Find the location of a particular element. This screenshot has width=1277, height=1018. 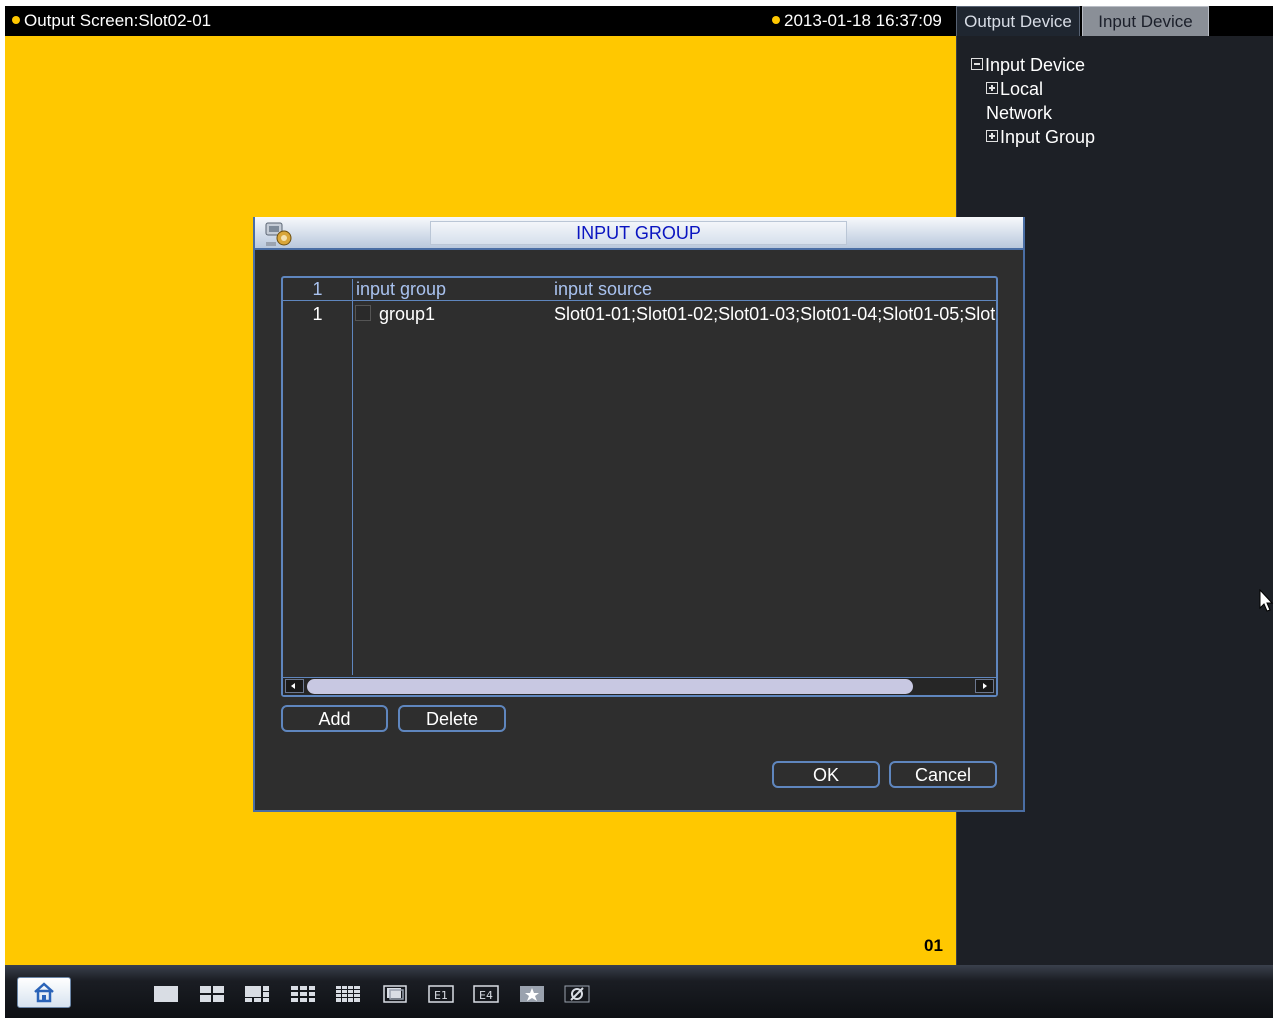

home-button is located at coordinates (44, 992).